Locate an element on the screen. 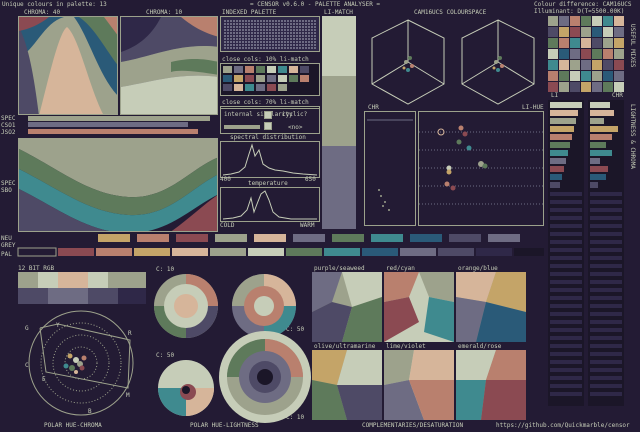 This screenshot has height=432, width=640. spectral-min: 400 is located at coordinates (225, 179).